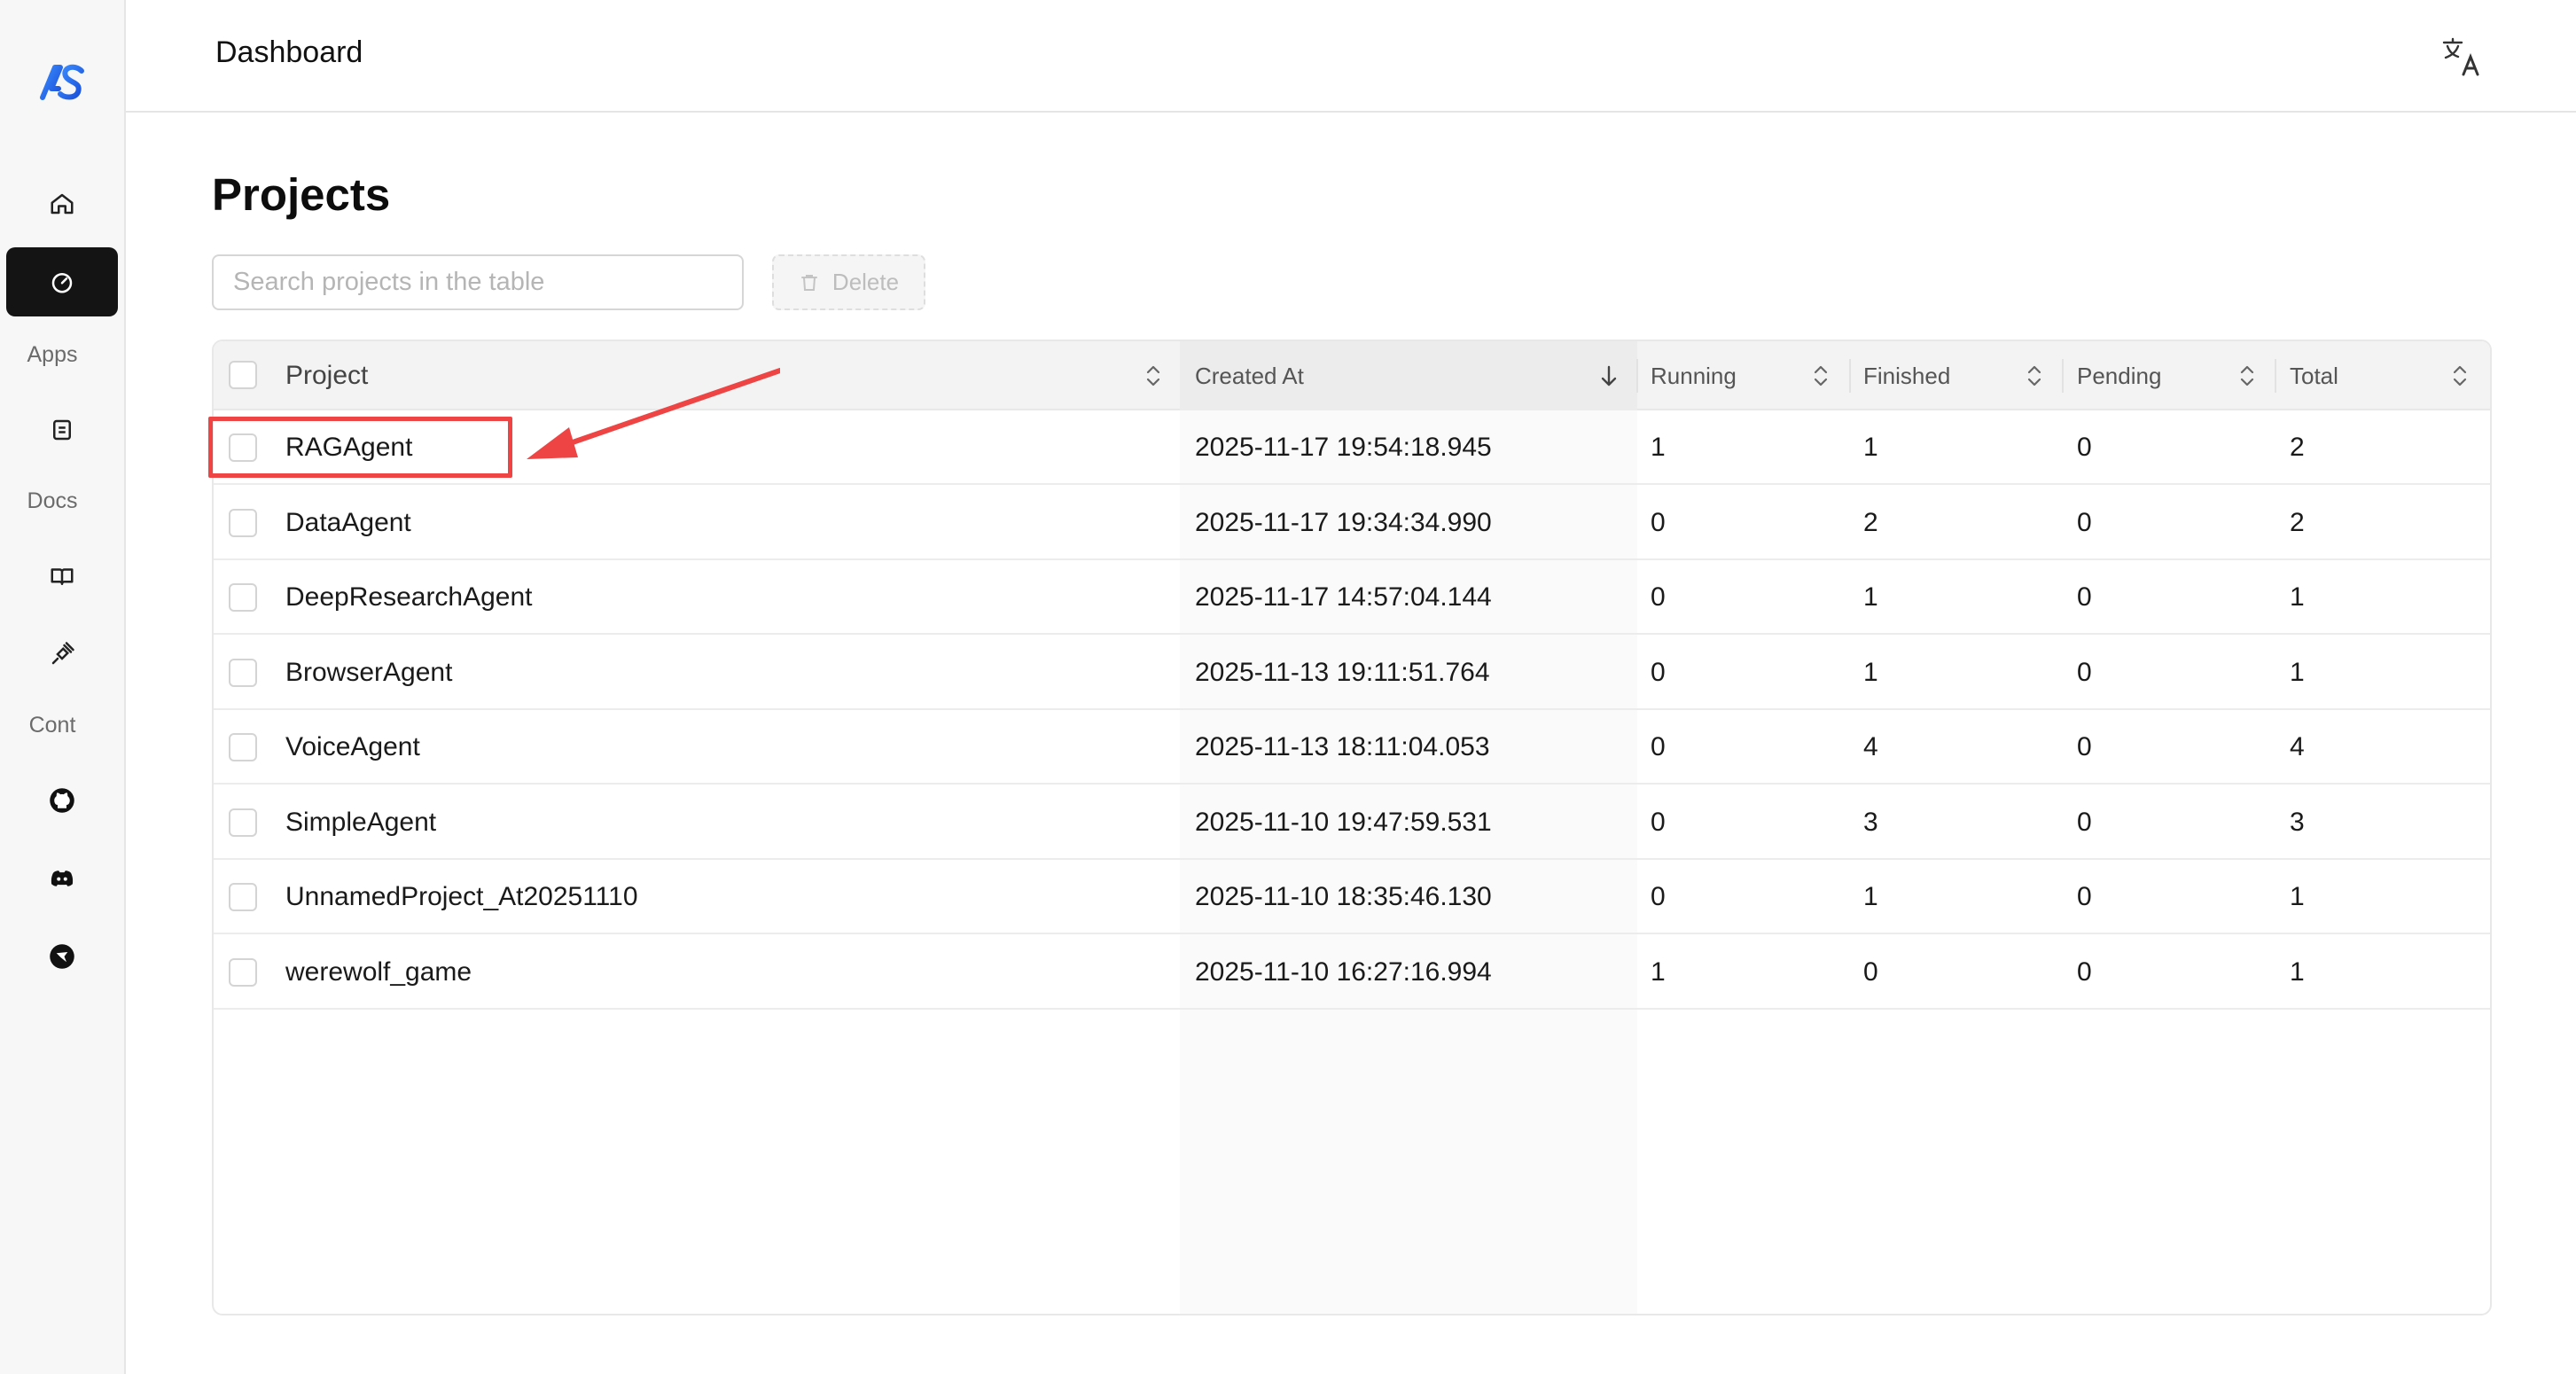 The image size is (2576, 1374). What do you see at coordinates (1342, 746) in the screenshot?
I see `cell-created-at: 2025-11-13 18:11:04.053` at bounding box center [1342, 746].